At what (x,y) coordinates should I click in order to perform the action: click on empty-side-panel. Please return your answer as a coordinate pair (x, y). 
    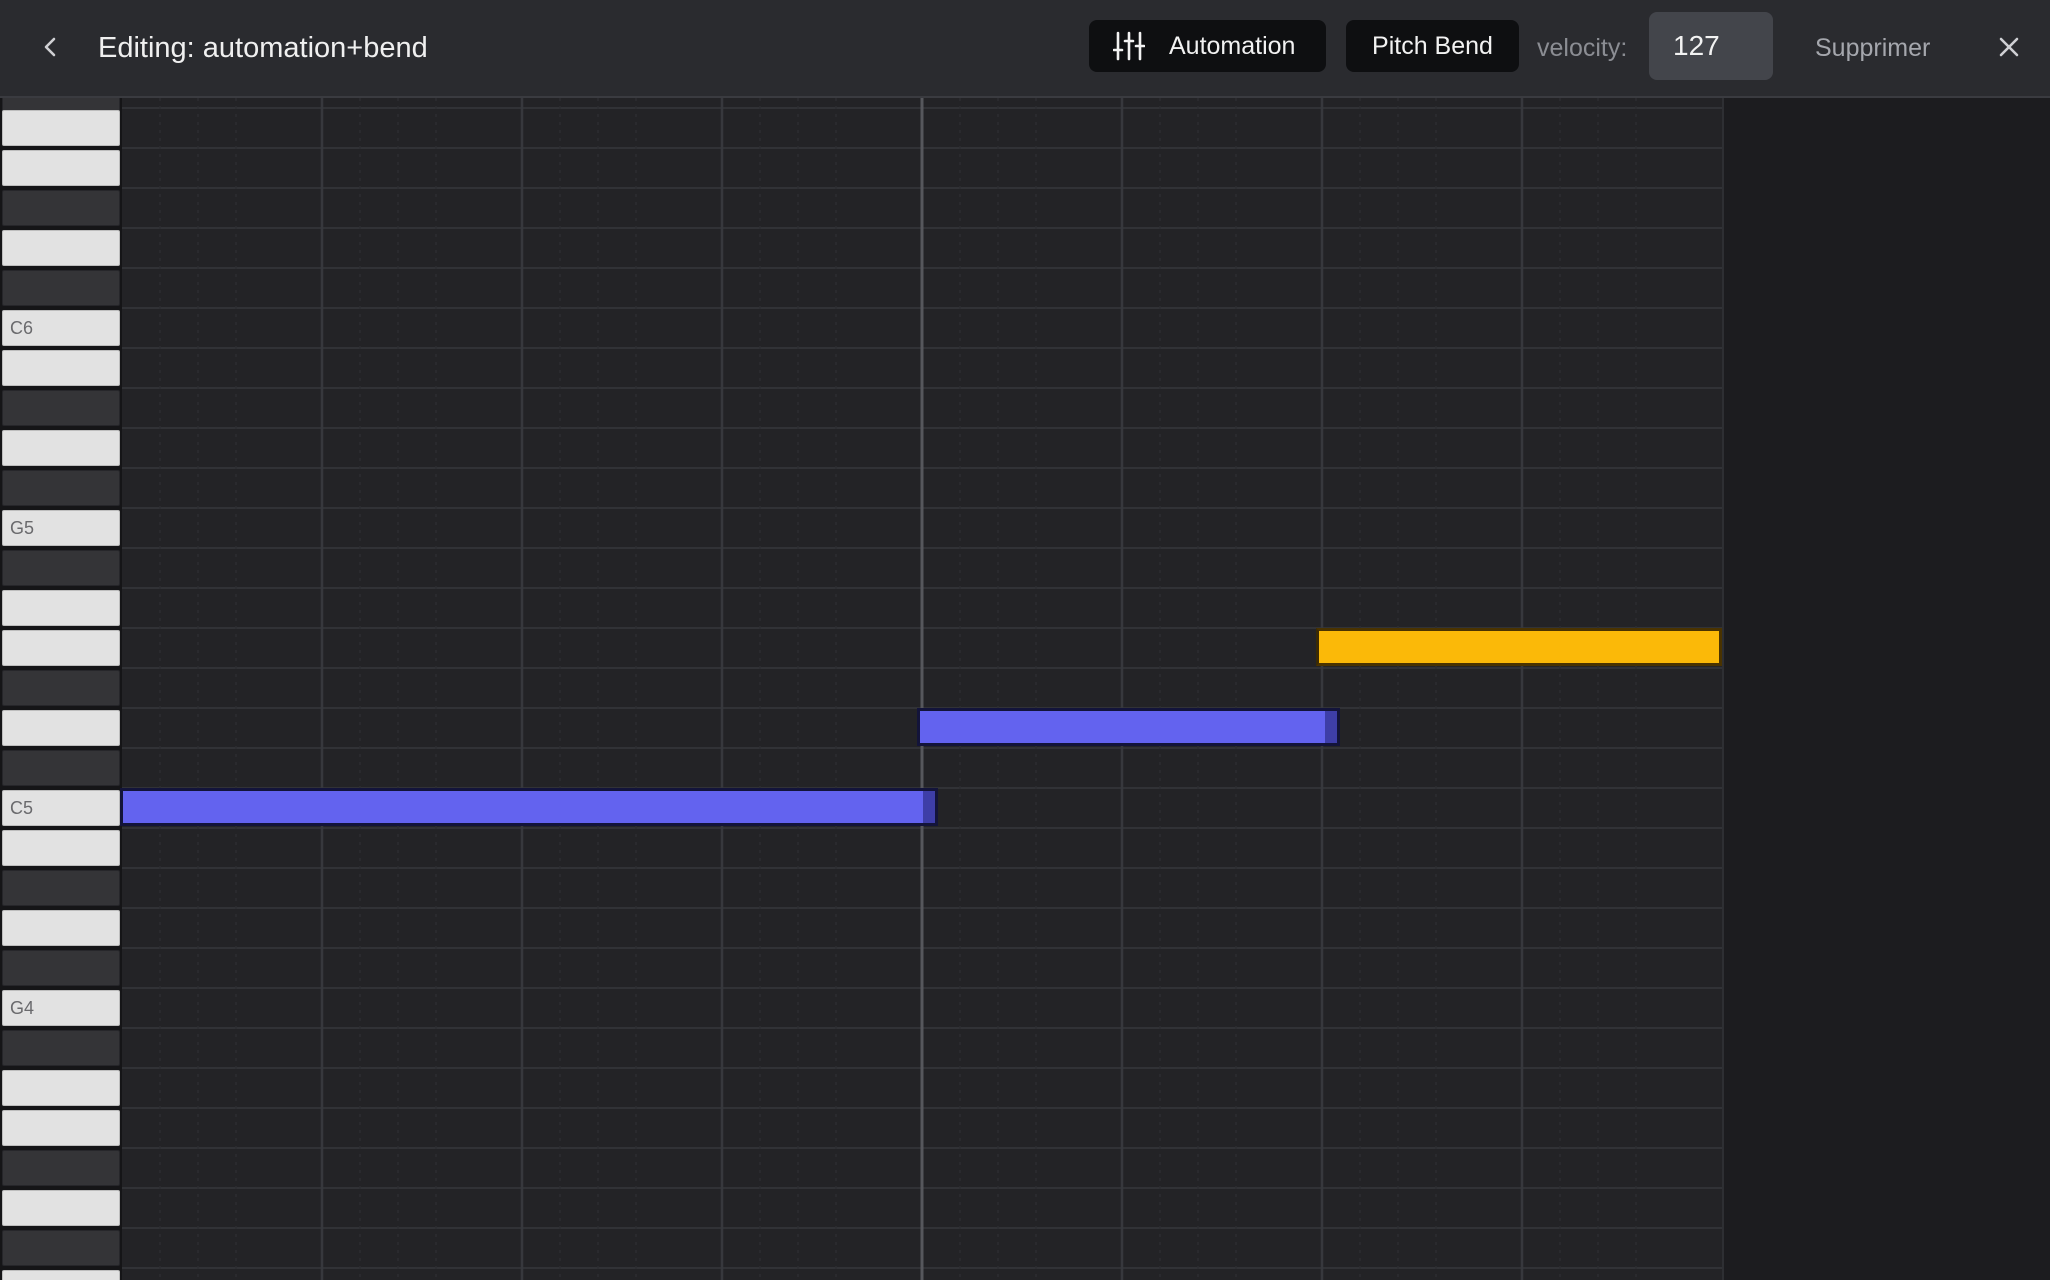
    Looking at the image, I should click on (1886, 689).